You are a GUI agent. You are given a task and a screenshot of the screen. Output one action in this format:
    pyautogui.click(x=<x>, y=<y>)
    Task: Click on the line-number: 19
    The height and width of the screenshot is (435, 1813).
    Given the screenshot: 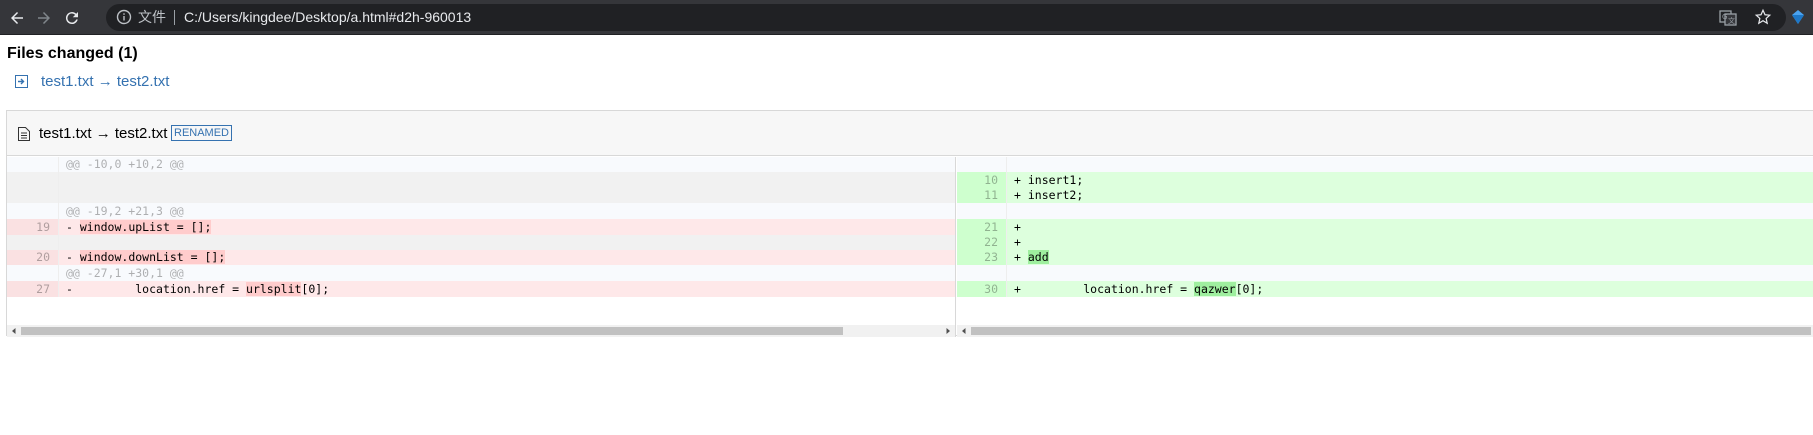 What is the action you would take?
    pyautogui.click(x=33, y=227)
    